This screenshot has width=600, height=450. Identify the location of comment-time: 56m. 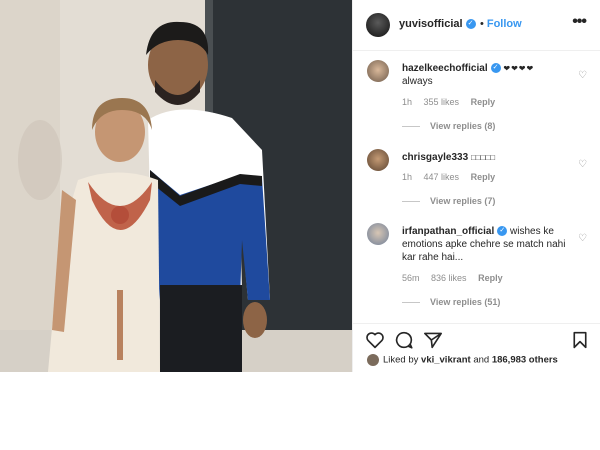
(411, 278).